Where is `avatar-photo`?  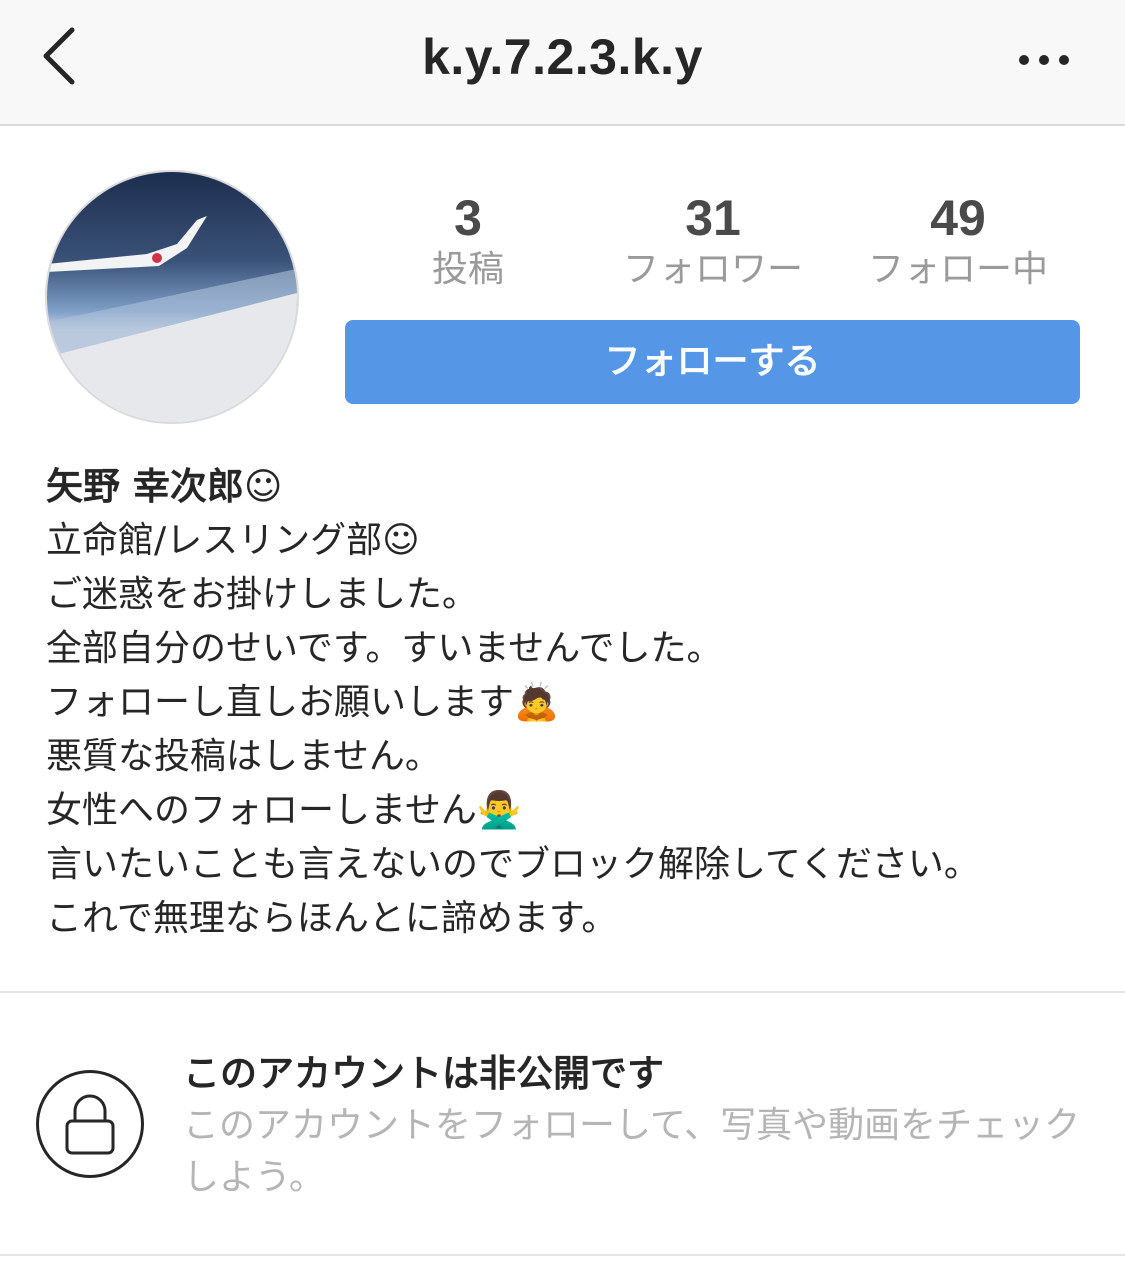 avatar-photo is located at coordinates (172, 297).